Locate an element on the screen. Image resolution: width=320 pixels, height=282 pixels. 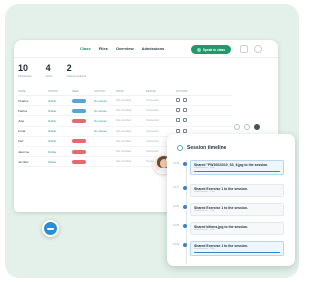
grid-view-icon is located at coordinates (247, 127).